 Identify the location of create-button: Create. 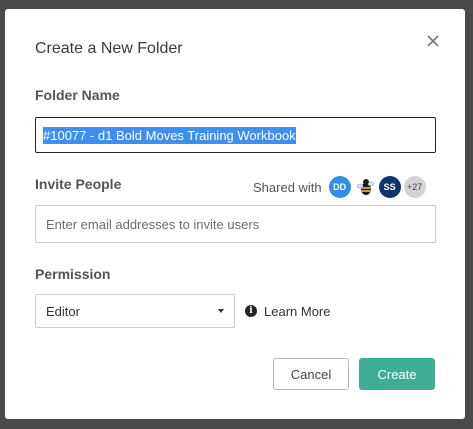
(397, 374).